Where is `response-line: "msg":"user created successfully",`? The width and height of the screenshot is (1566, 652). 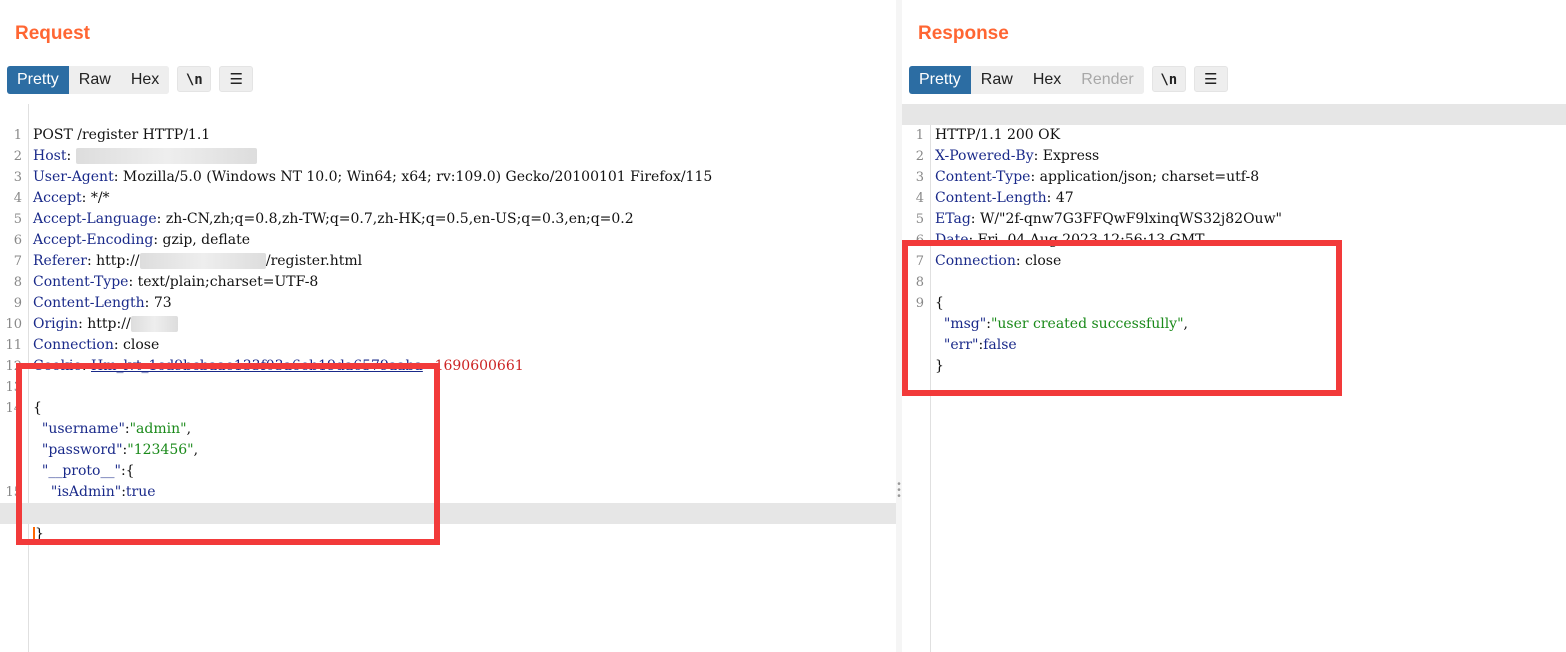 response-line: "msg":"user created successfully", is located at coordinates (1065, 324).